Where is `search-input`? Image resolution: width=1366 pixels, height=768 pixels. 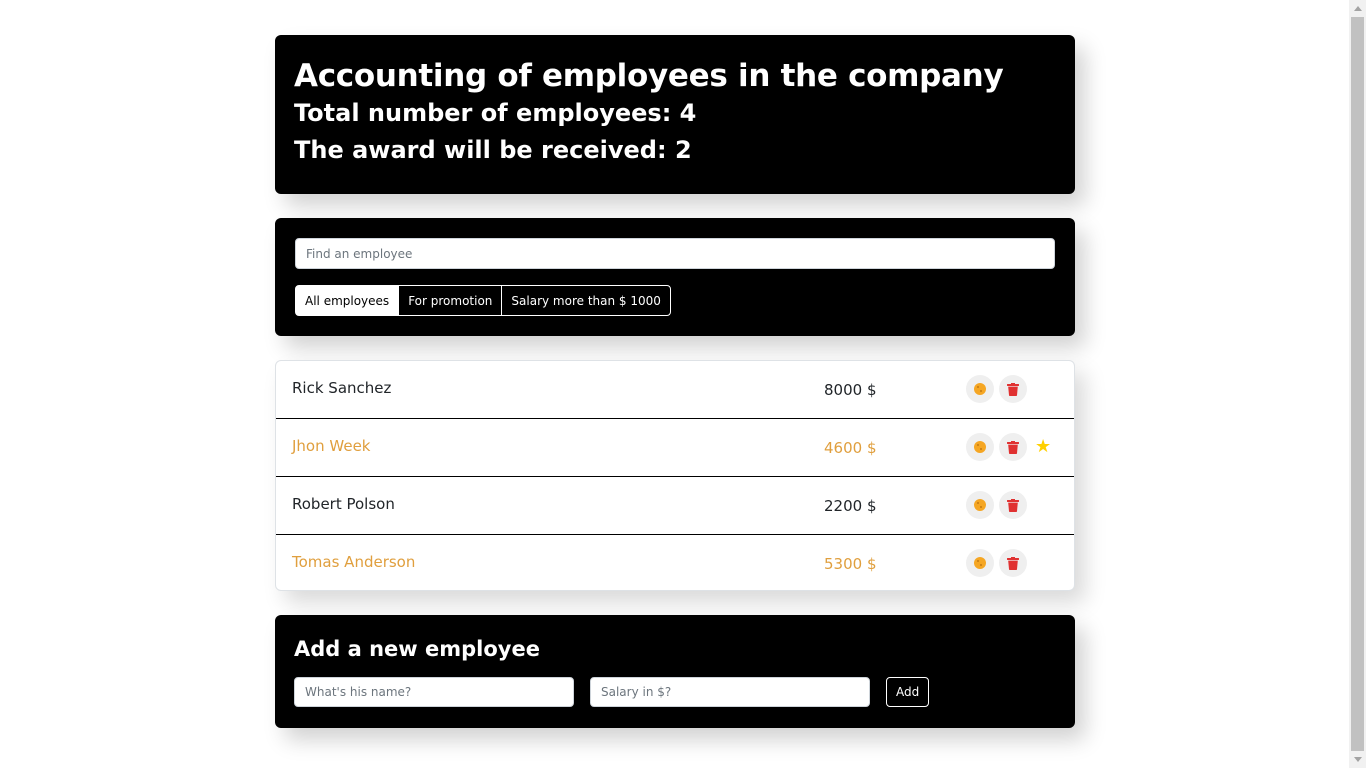
search-input is located at coordinates (675, 253).